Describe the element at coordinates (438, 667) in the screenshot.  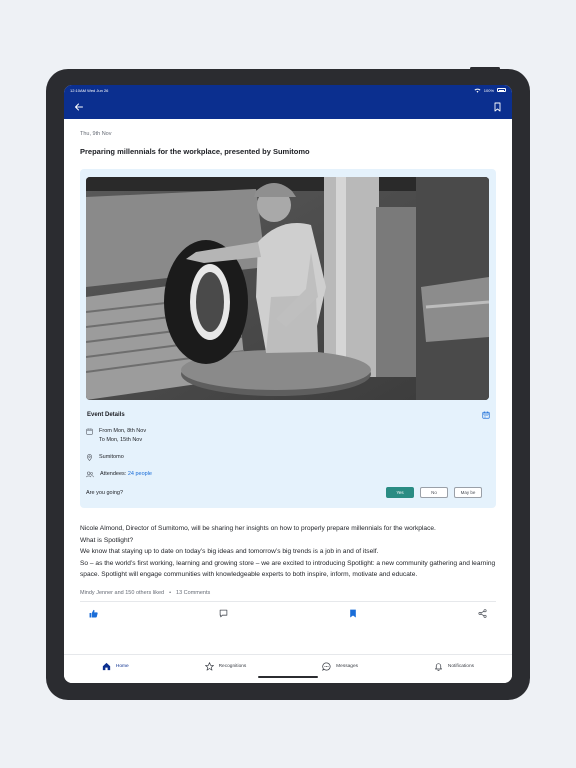
I see `bell-icon` at that location.